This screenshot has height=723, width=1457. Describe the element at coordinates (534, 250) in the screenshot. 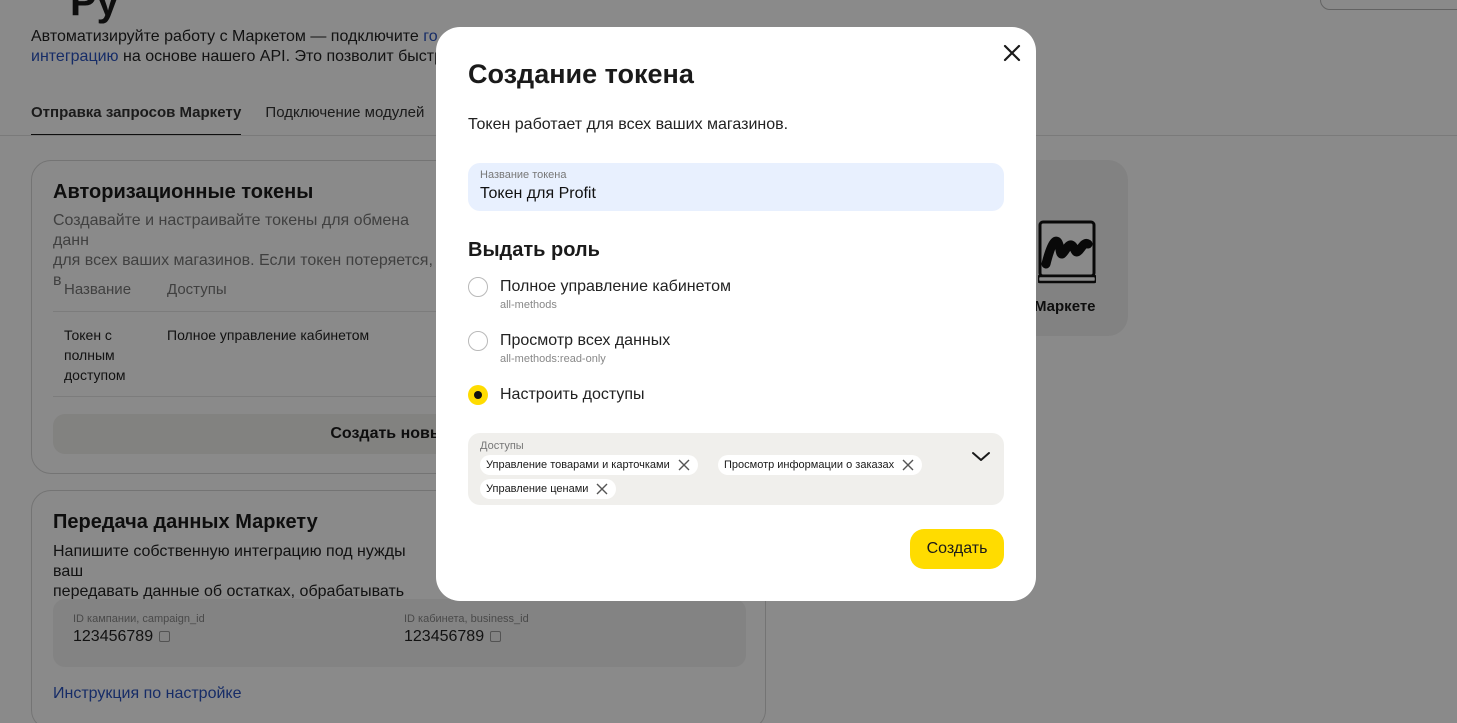

I see `role-section-title: Выдать роль` at that location.